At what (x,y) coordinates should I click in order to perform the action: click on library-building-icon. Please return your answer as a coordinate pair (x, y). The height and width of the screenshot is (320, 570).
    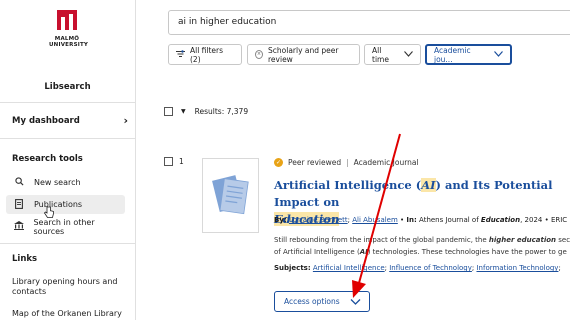
    Looking at the image, I should click on (18, 226).